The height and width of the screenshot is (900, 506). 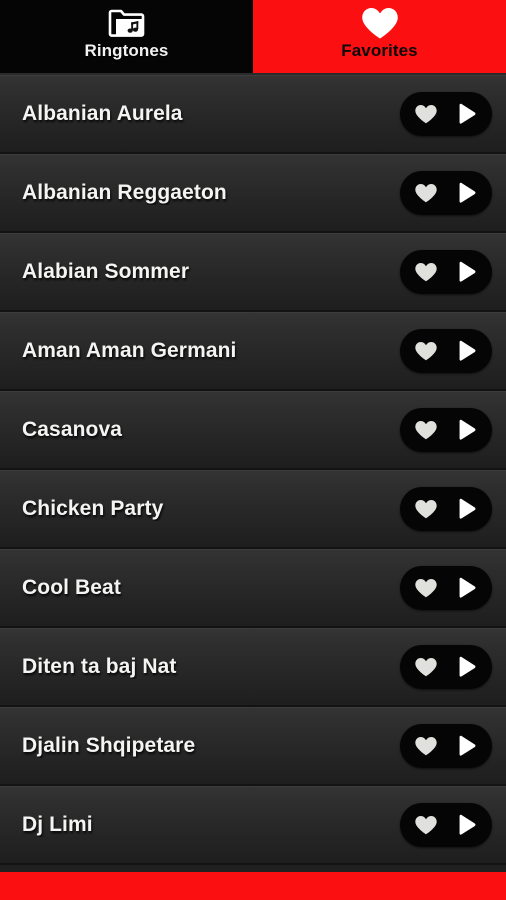 I want to click on ringtone-title: Casanova, so click(x=72, y=429).